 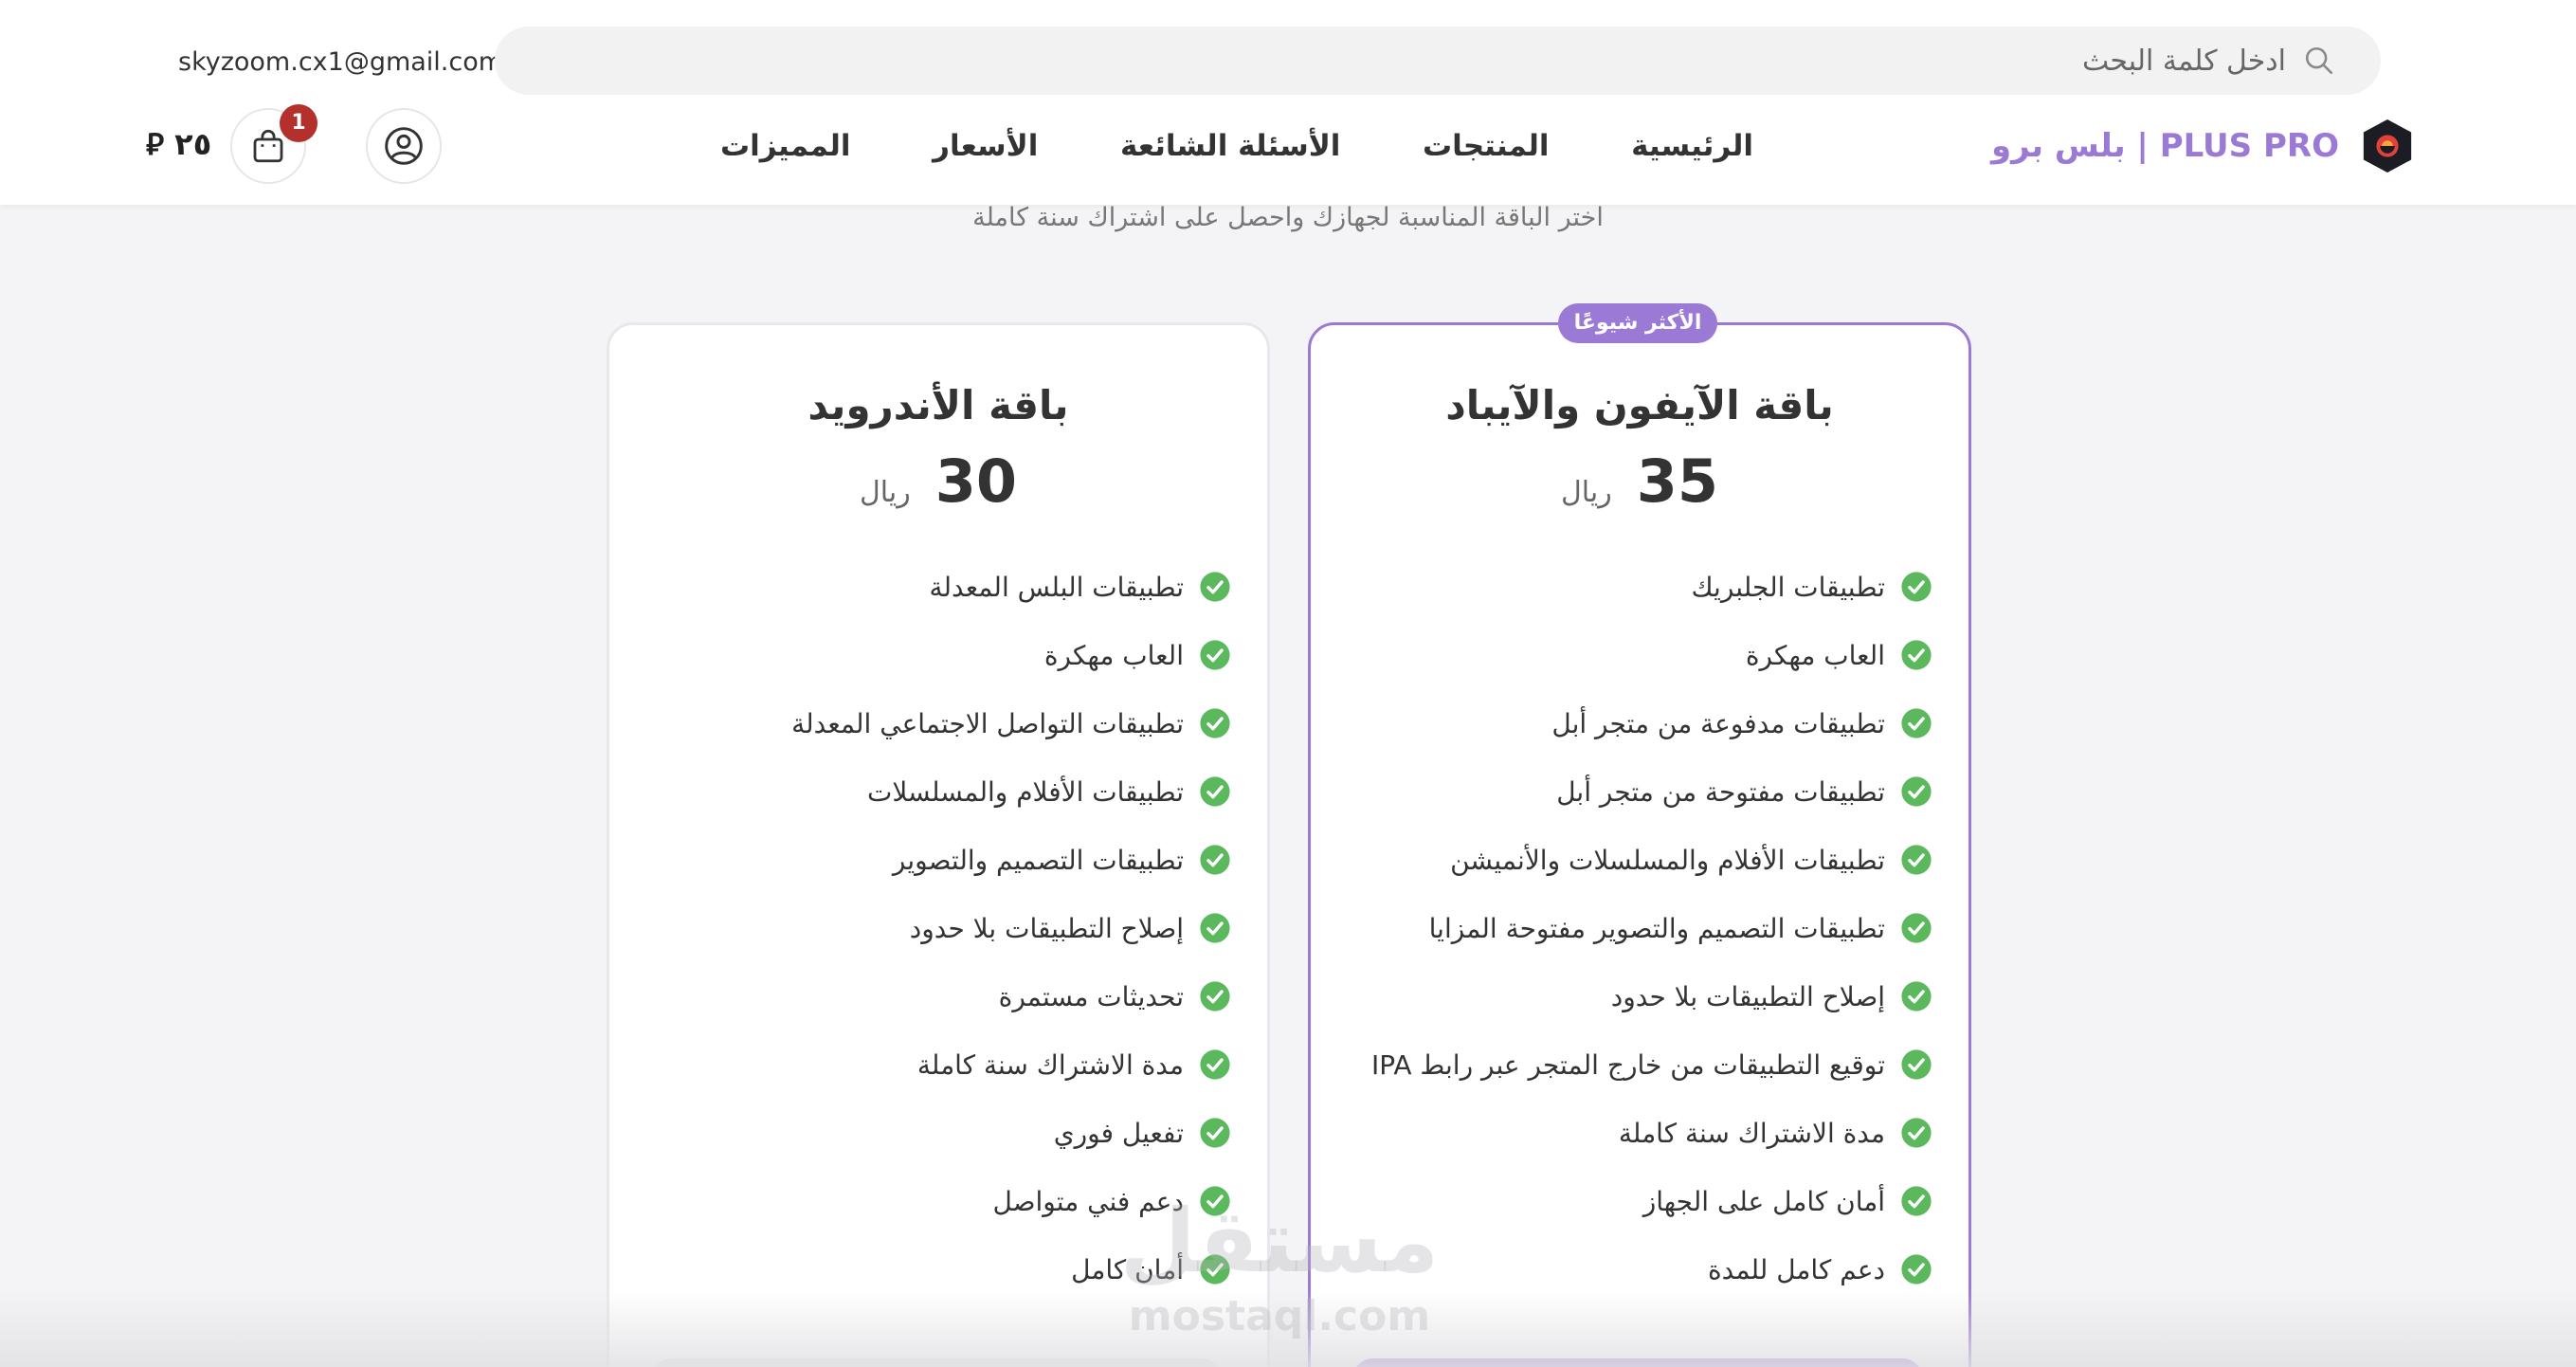 I want to click on feature-item: دعم كامل للمدة, so click(x=1631, y=1269).